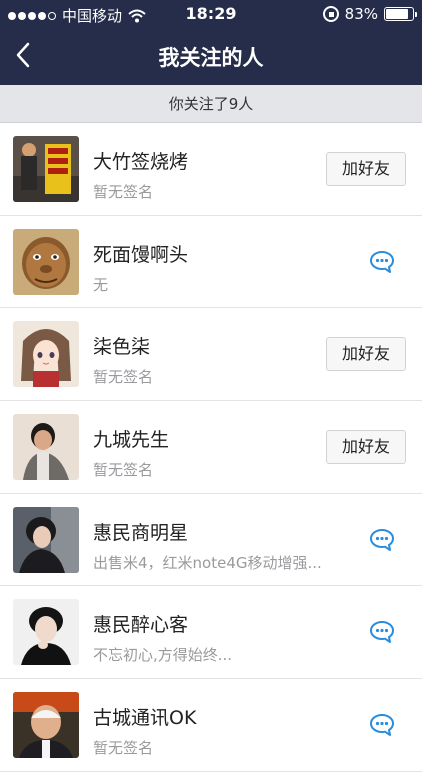 This screenshot has width=422, height=772. Describe the element at coordinates (141, 625) in the screenshot. I see `user-name: 惠民醉心客` at that location.